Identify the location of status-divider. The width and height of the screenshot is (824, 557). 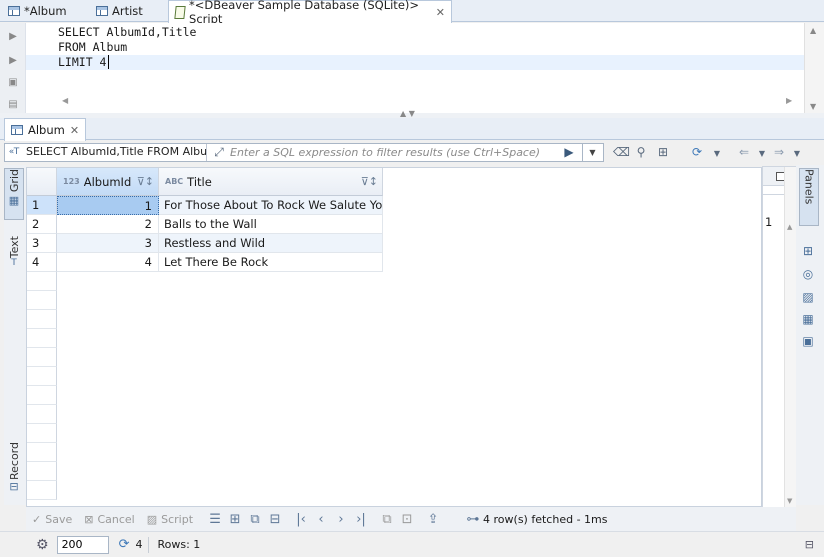
(149, 544).